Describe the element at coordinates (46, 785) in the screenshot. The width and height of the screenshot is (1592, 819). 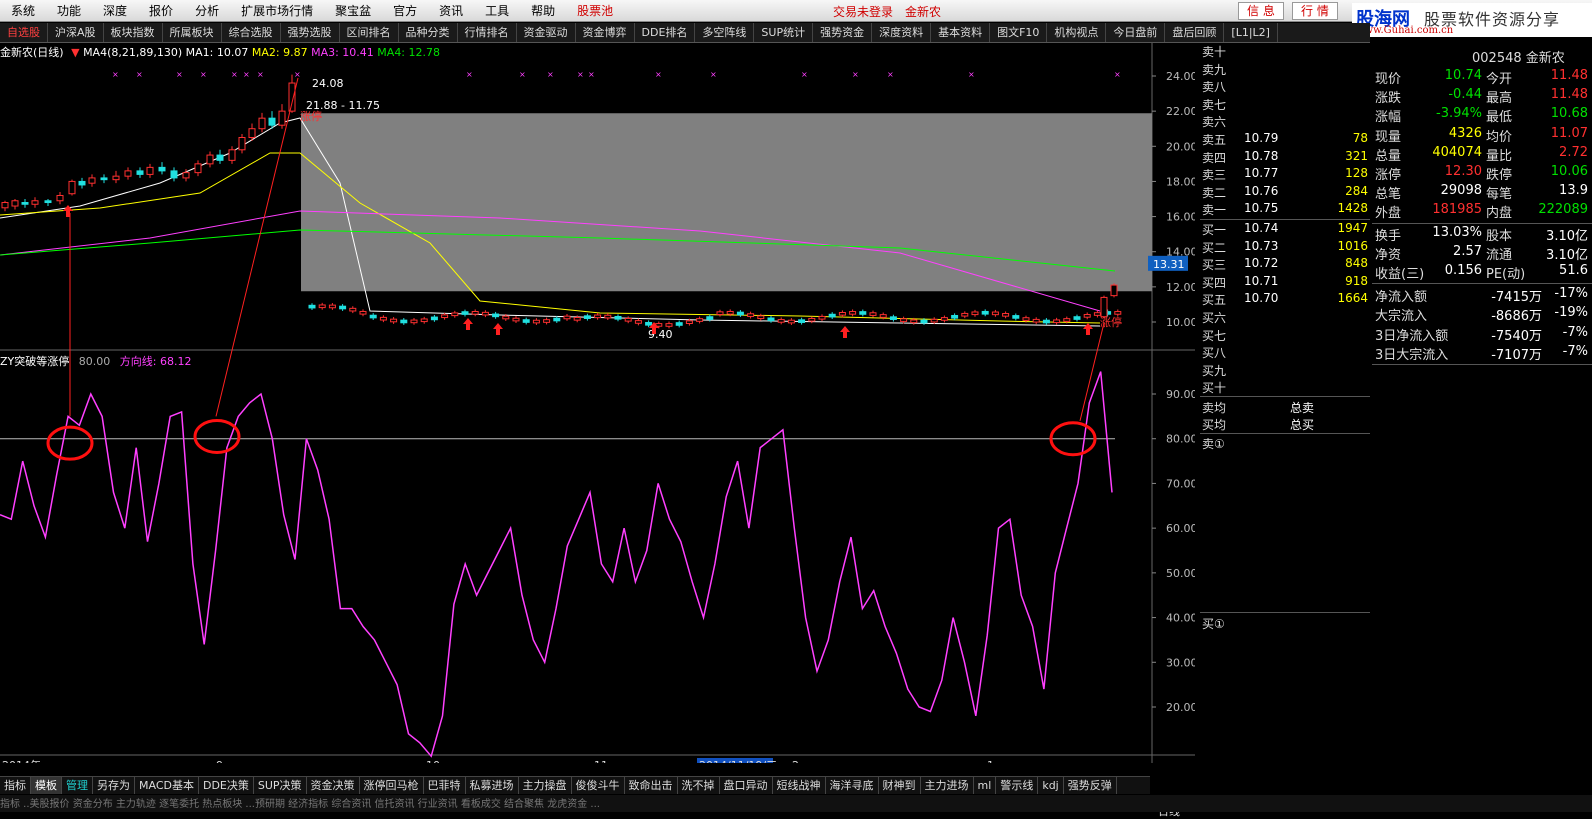
I see `template-tab-1: 模板` at that location.